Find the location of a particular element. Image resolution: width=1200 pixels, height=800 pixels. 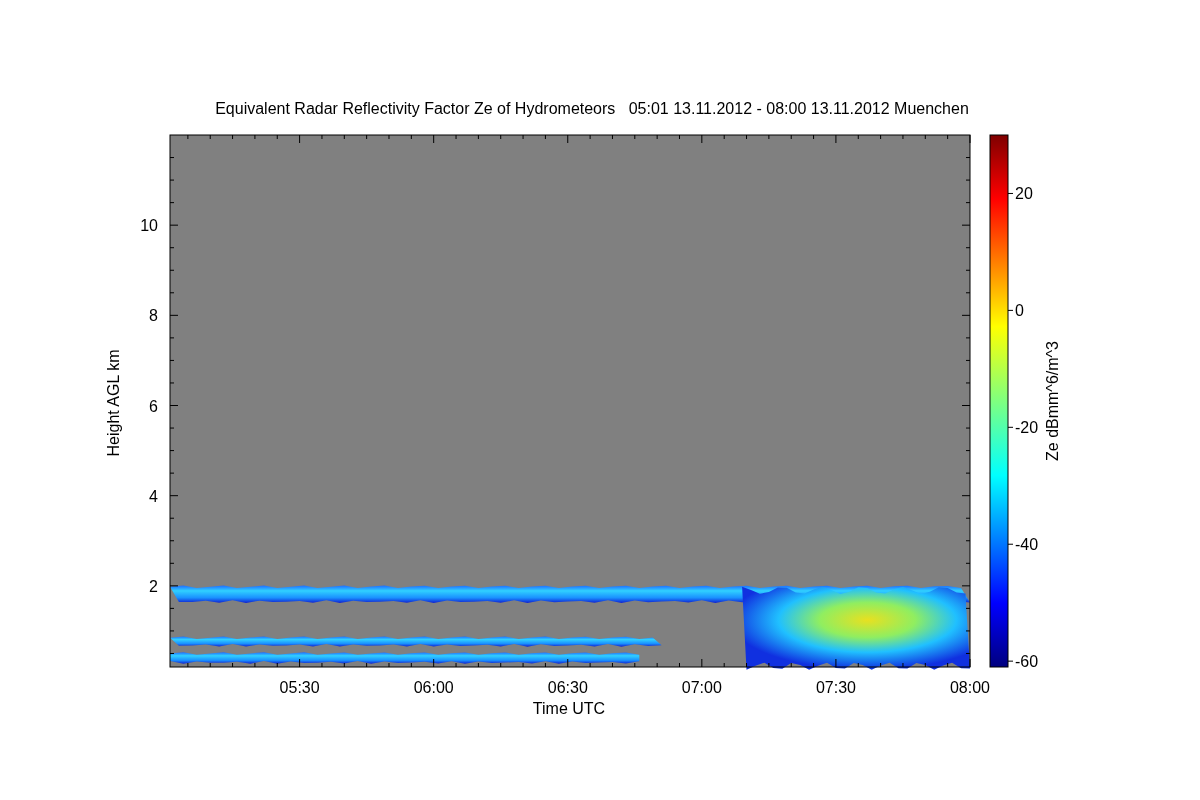

y-tick-label: 2 is located at coordinates (153, 586).